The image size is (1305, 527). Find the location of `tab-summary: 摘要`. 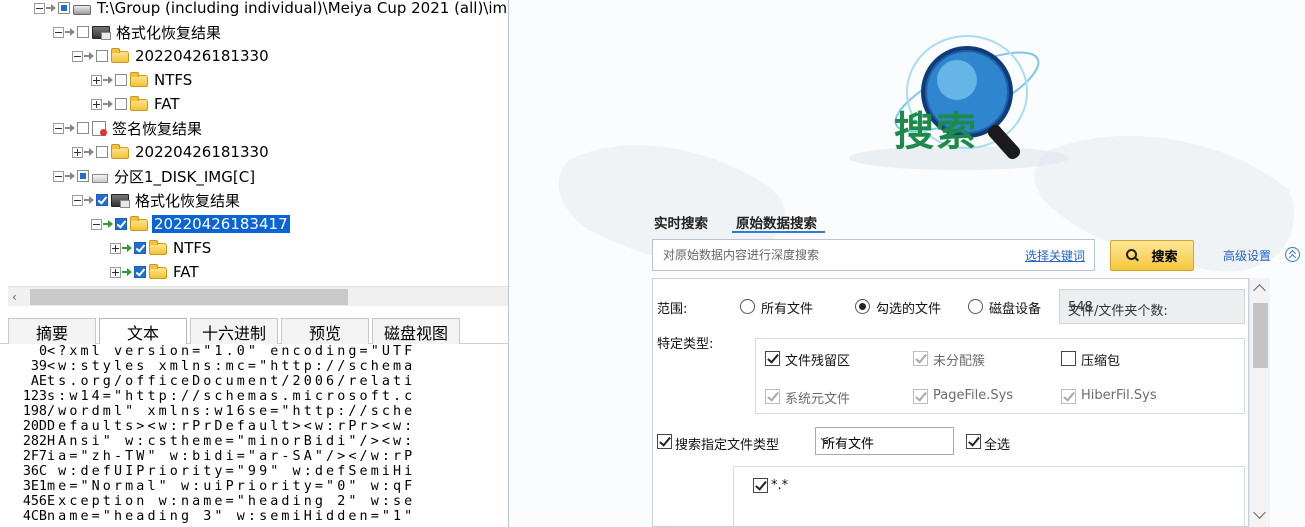

tab-summary: 摘要 is located at coordinates (52, 331).